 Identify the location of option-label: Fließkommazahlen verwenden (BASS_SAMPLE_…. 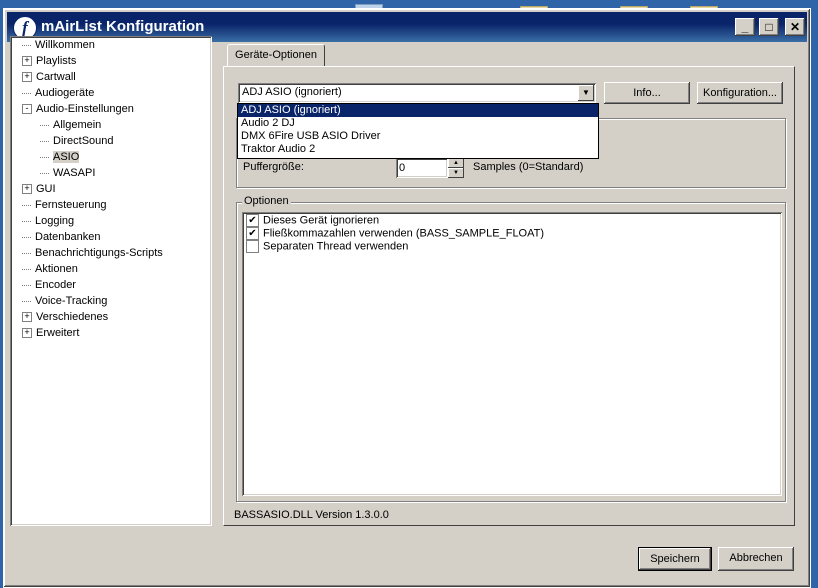
(404, 233).